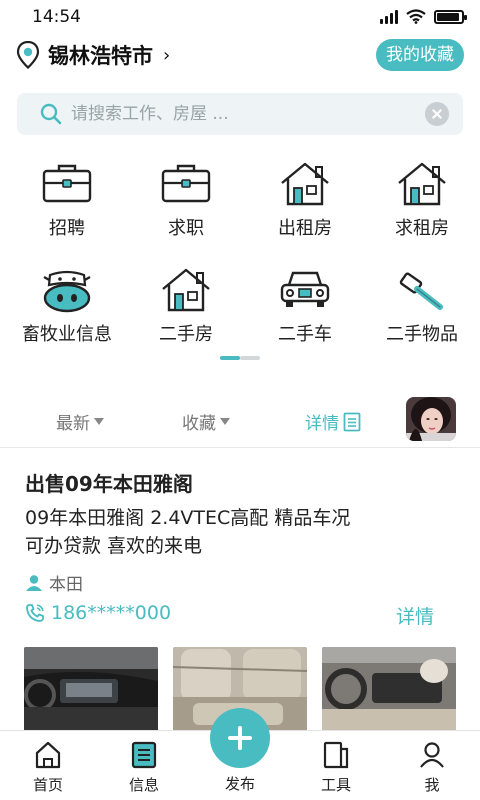  What do you see at coordinates (416, 16) in the screenshot?
I see `wifi-icon` at bounding box center [416, 16].